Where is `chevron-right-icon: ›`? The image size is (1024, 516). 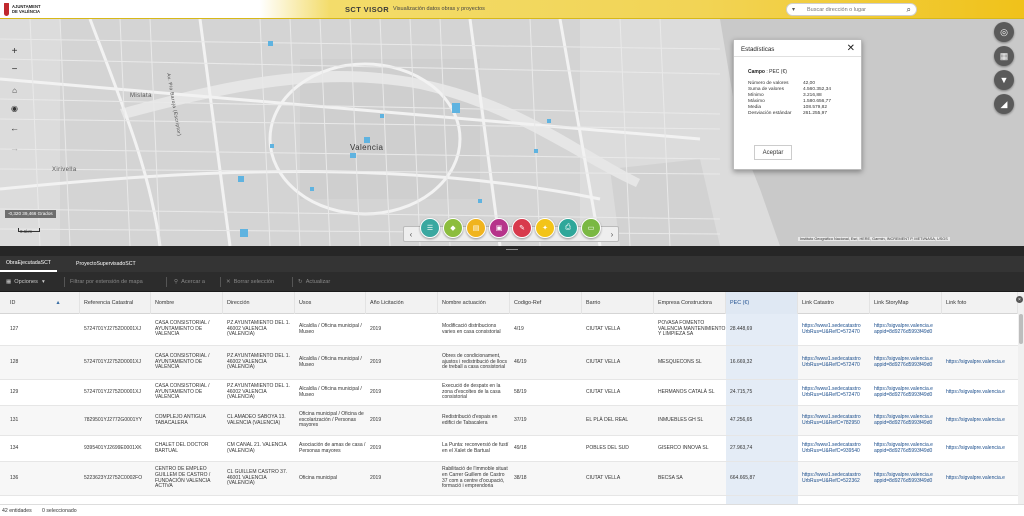 chevron-right-icon: › is located at coordinates (612, 234).